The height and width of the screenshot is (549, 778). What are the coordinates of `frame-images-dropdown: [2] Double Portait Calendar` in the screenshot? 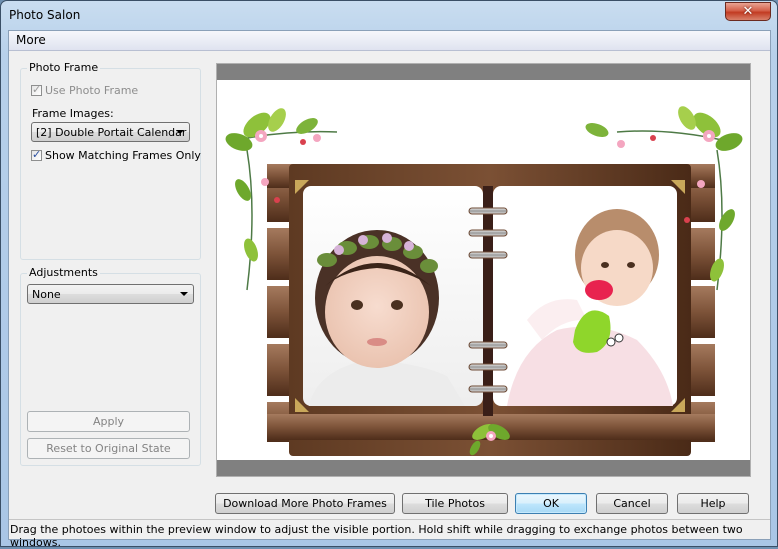 It's located at (110, 132).